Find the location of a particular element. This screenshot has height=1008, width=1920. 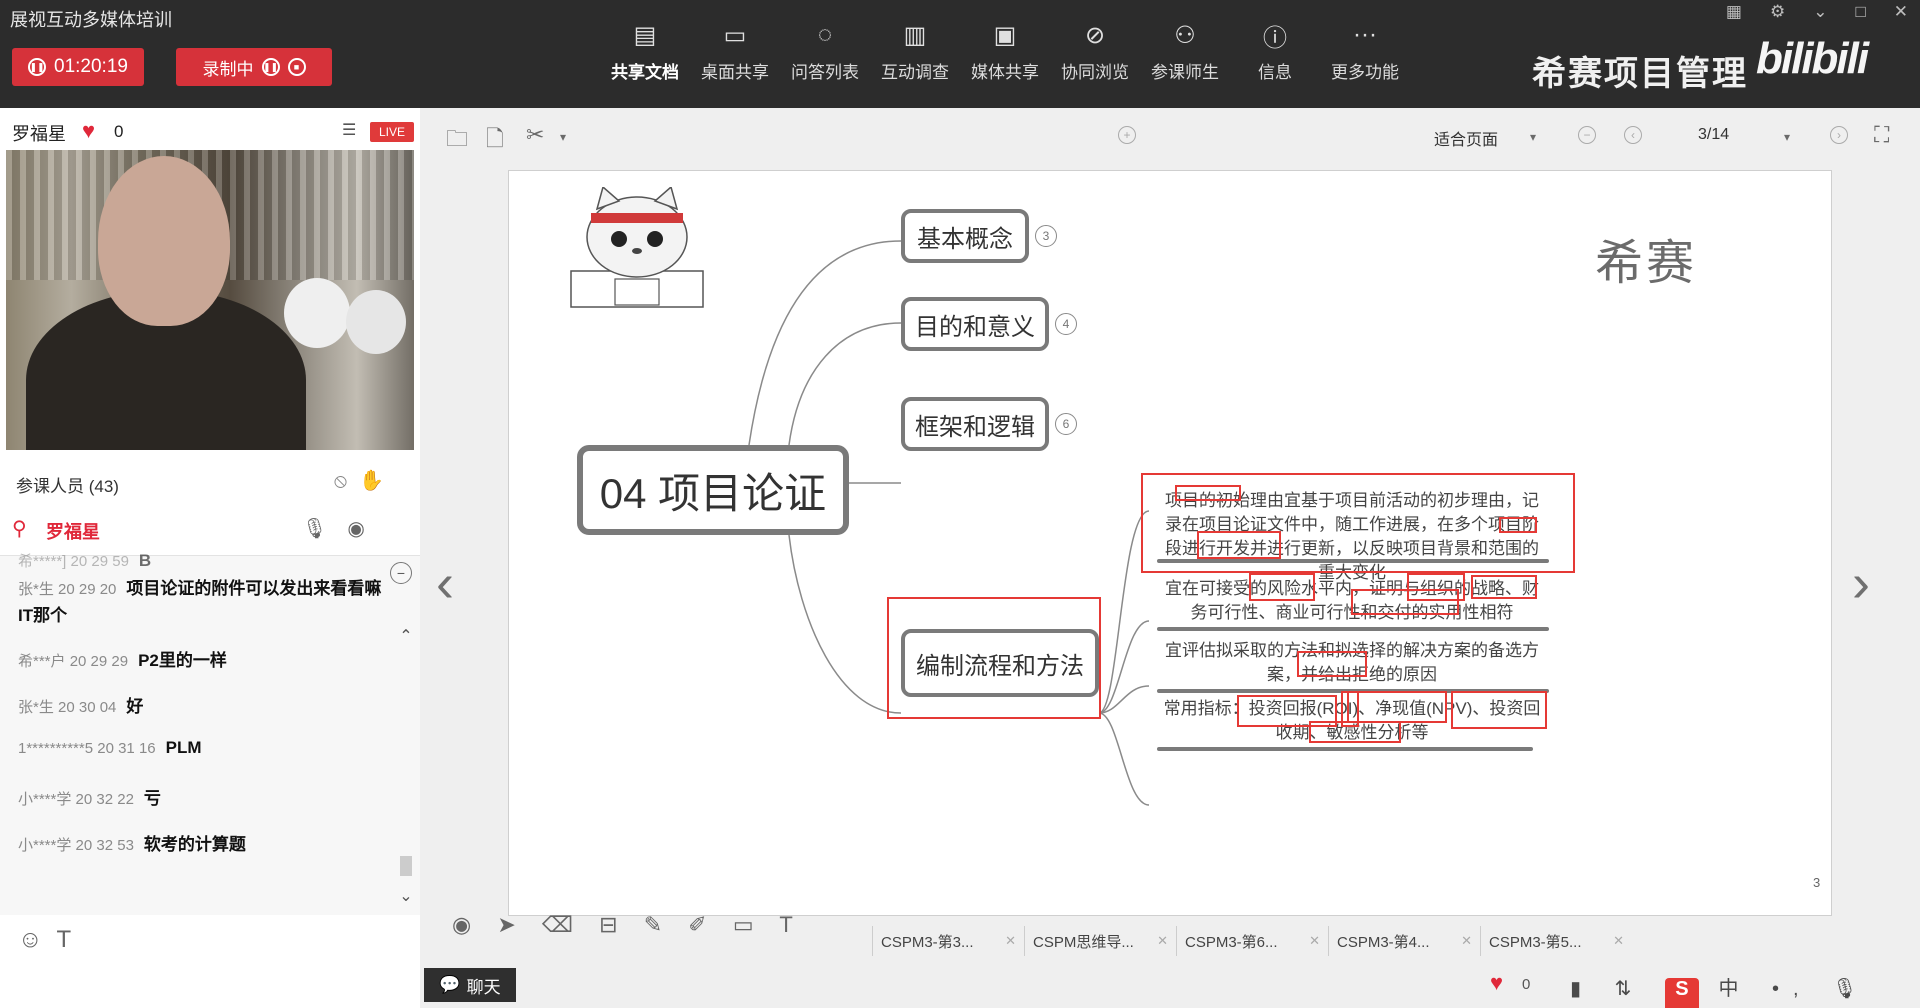

file-icon: 🗋 is located at coordinates (495, 141).